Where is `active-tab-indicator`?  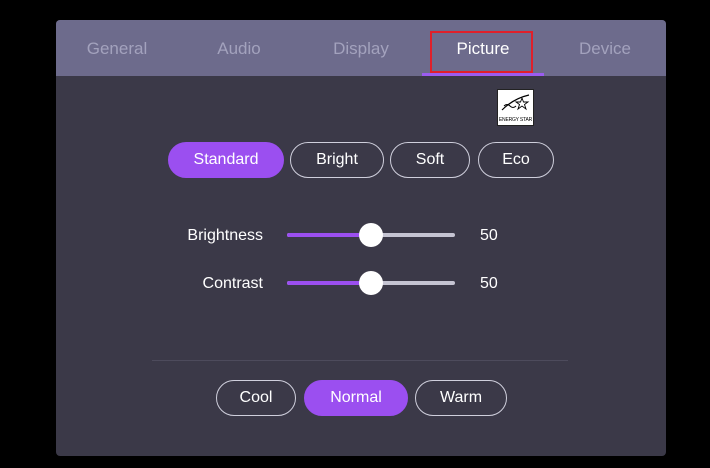
active-tab-indicator is located at coordinates (483, 74).